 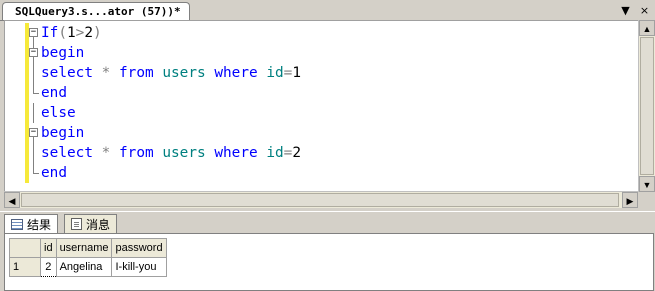 I want to click on horizontal-scrollbar: ◀ ▶, so click(x=321, y=199).